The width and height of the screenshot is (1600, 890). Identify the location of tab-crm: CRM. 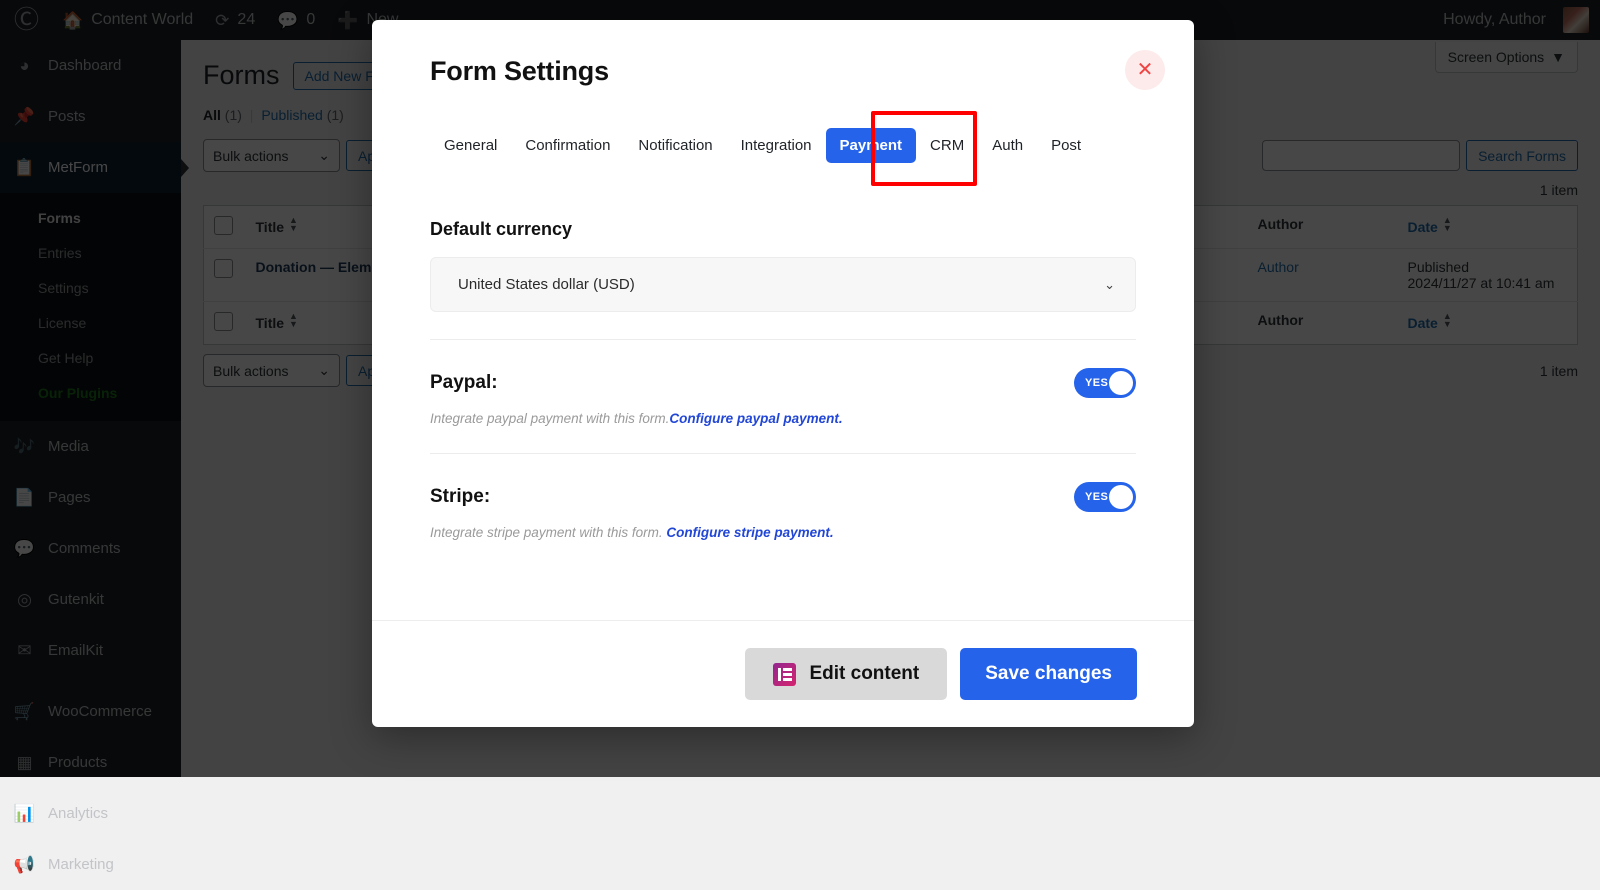
(947, 145).